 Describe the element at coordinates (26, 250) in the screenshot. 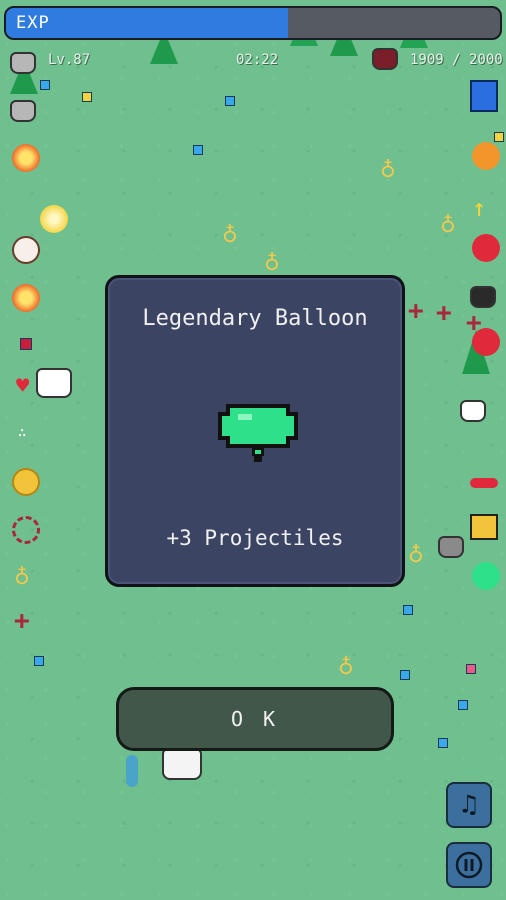

I see `paw-icon` at that location.